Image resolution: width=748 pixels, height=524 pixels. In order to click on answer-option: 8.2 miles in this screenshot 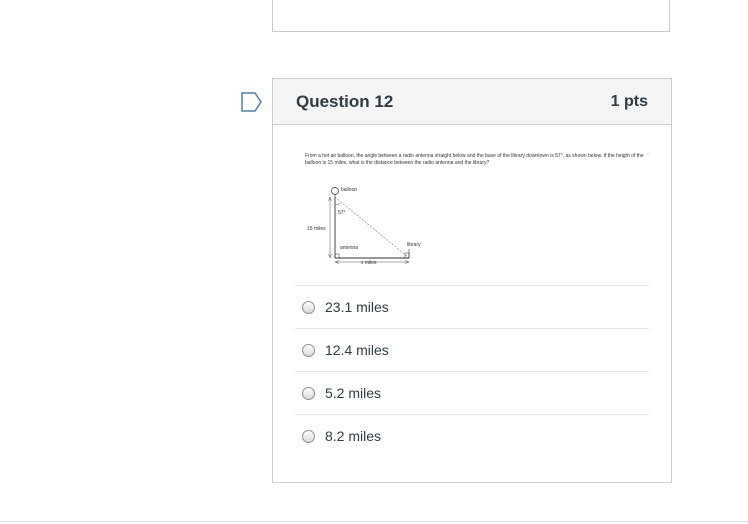, I will do `click(472, 435)`.